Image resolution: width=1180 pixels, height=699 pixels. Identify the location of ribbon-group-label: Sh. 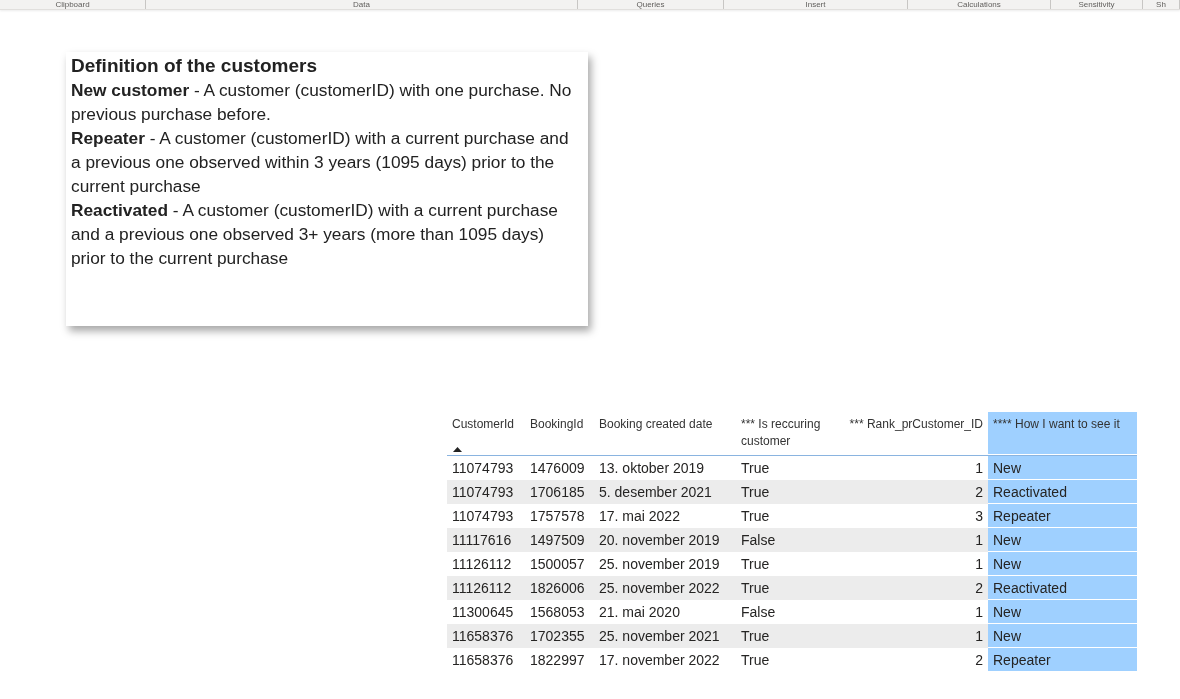
(1161, 4).